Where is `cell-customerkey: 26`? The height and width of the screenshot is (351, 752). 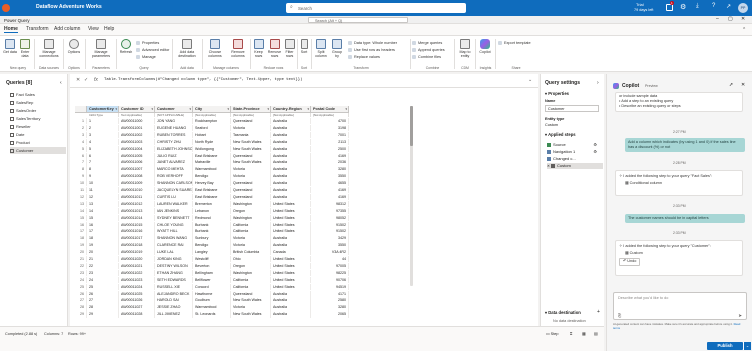
cell-customerkey: 26 is located at coordinates (103, 293).